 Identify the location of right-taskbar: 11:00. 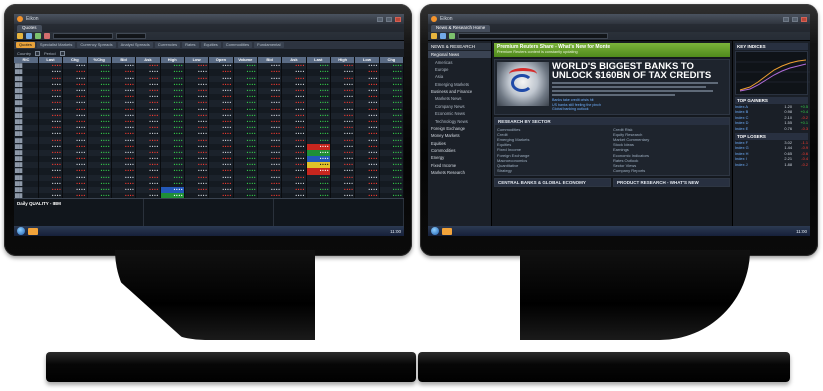
(619, 231).